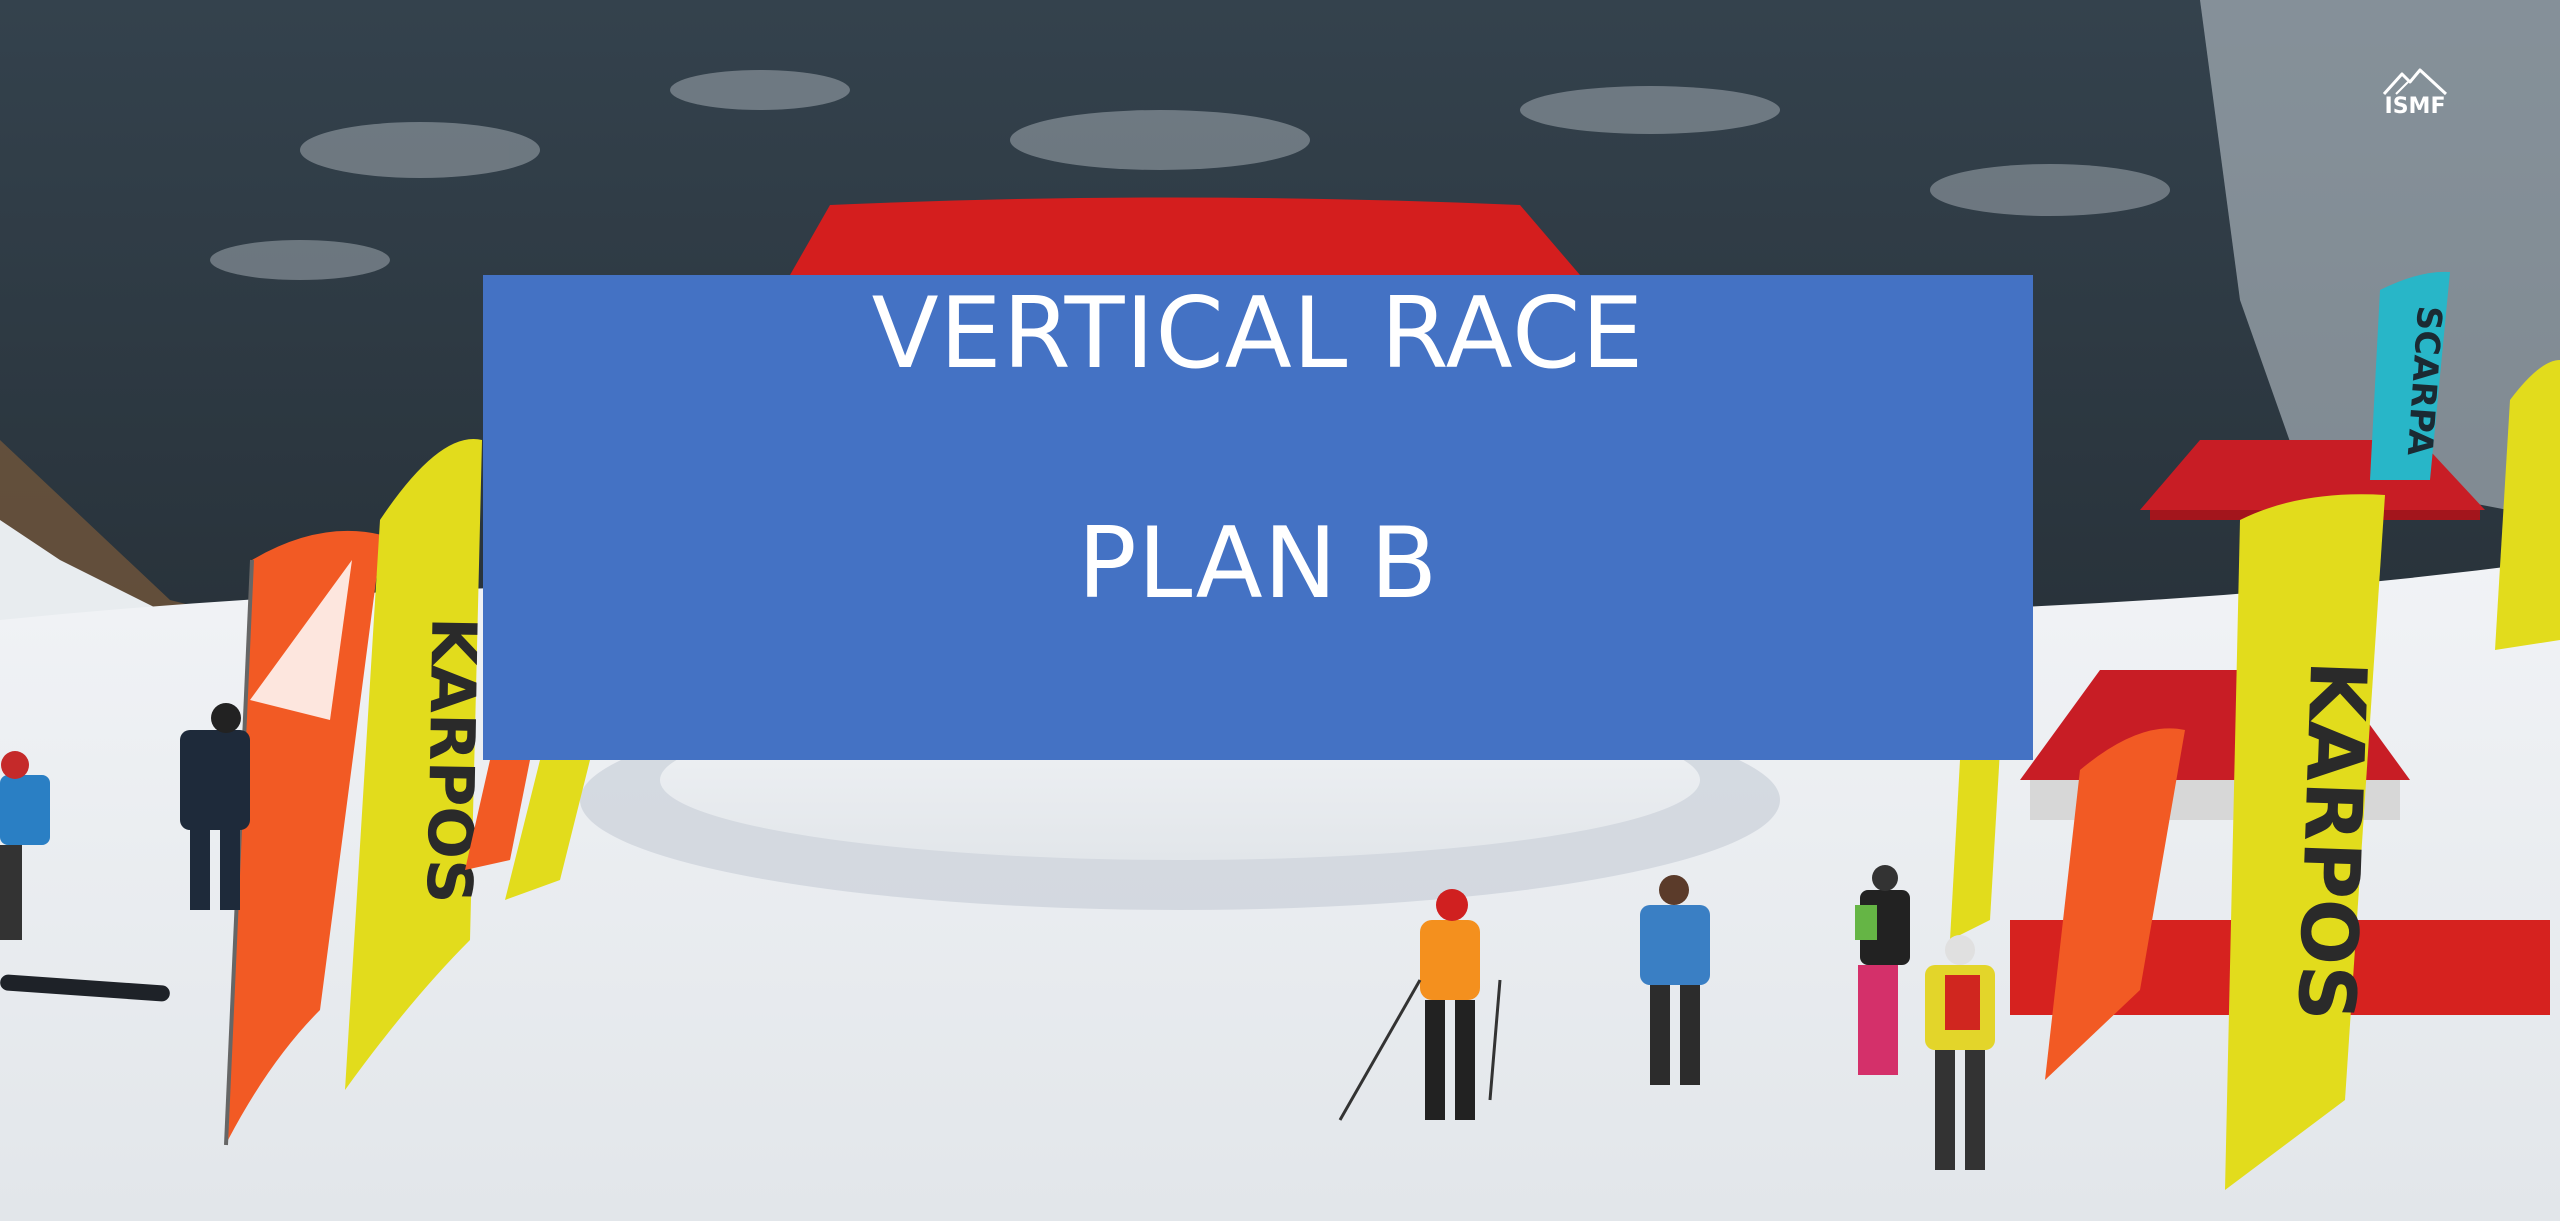  I want to click on flag-scarpa: SCARPA, so click(2410, 375).